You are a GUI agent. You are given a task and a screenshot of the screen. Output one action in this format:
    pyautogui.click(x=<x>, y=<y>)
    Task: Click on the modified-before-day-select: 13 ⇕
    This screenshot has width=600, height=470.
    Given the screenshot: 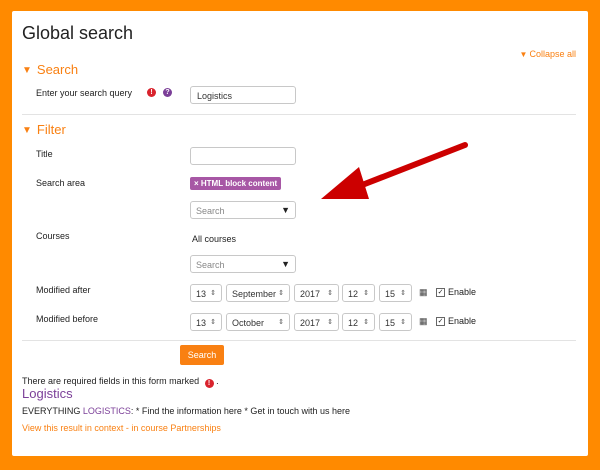 What is the action you would take?
    pyautogui.click(x=206, y=322)
    